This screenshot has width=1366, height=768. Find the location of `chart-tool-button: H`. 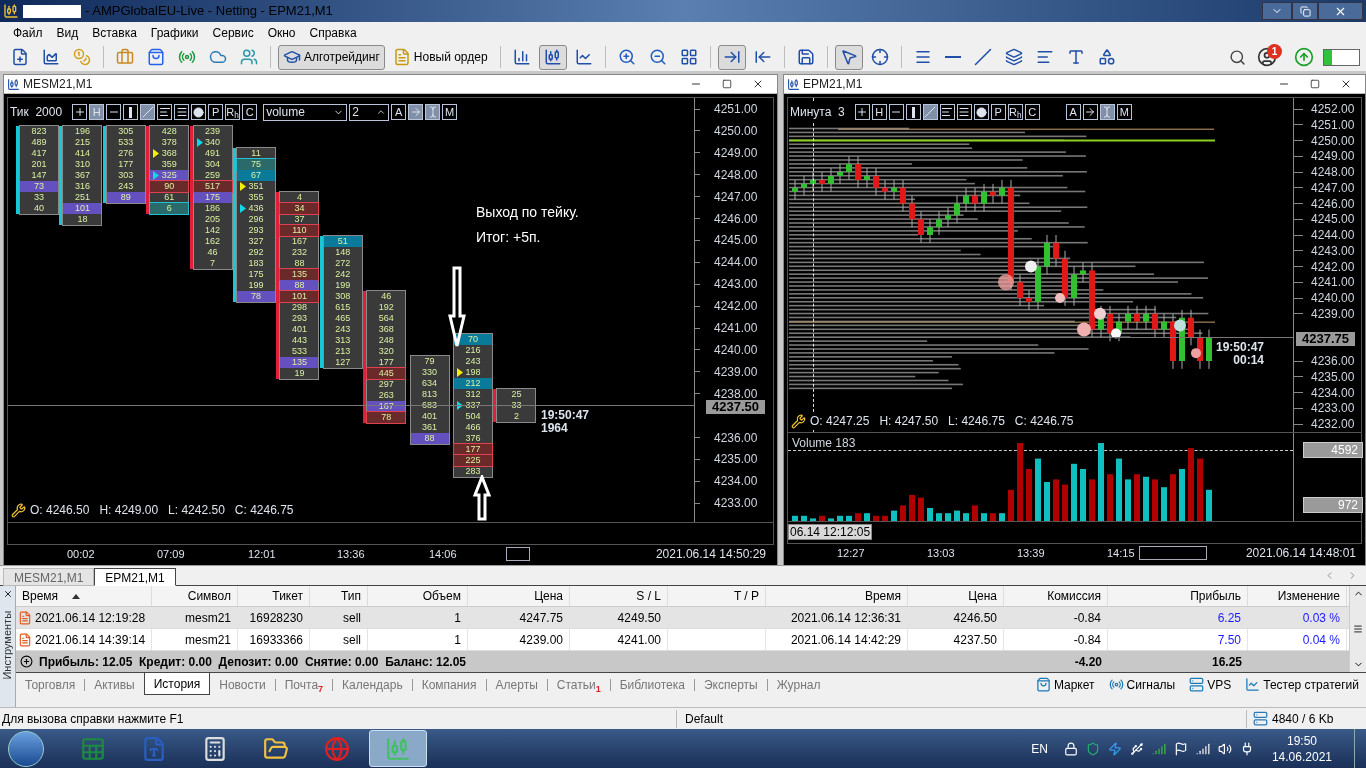

chart-tool-button: H is located at coordinates (879, 112).